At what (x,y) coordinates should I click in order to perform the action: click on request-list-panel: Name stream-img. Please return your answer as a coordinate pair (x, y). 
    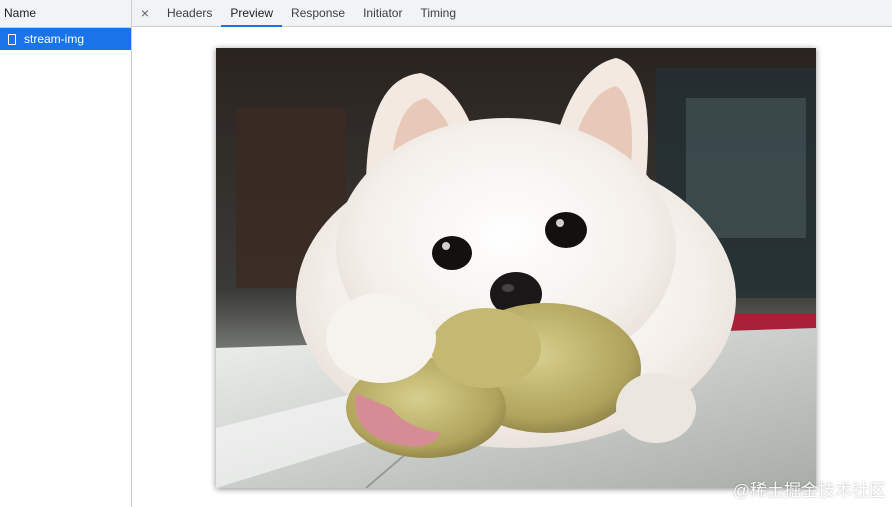
    Looking at the image, I should click on (66, 253).